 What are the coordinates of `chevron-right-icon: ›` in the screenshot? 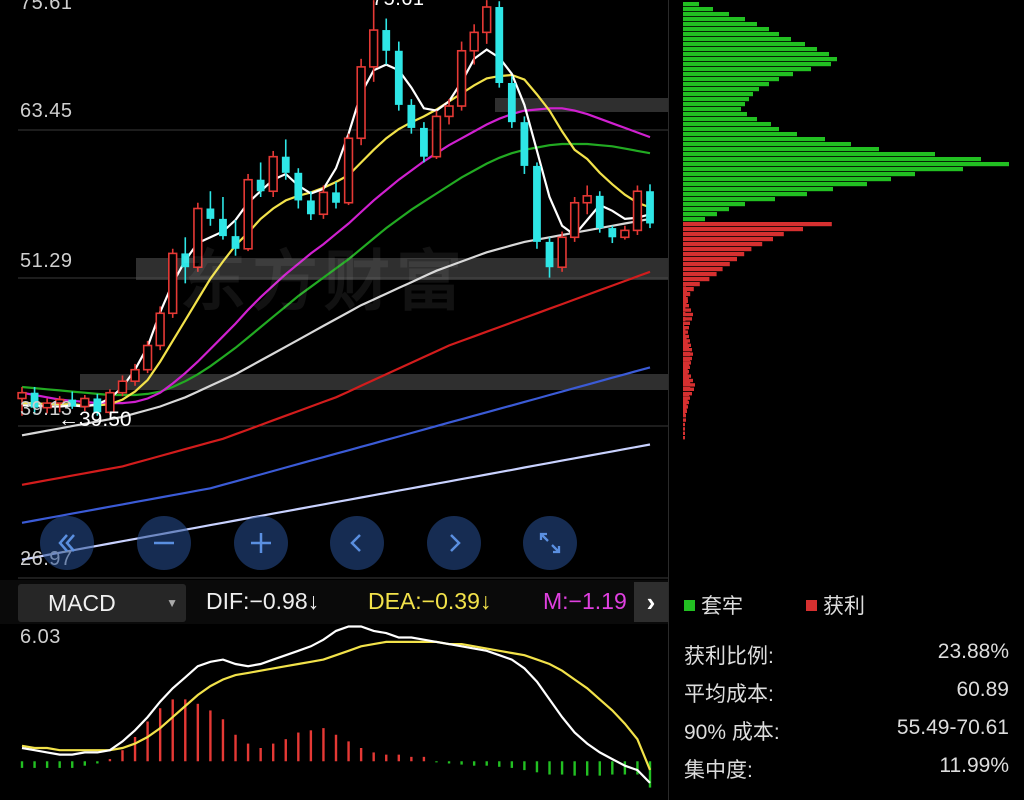 It's located at (651, 601).